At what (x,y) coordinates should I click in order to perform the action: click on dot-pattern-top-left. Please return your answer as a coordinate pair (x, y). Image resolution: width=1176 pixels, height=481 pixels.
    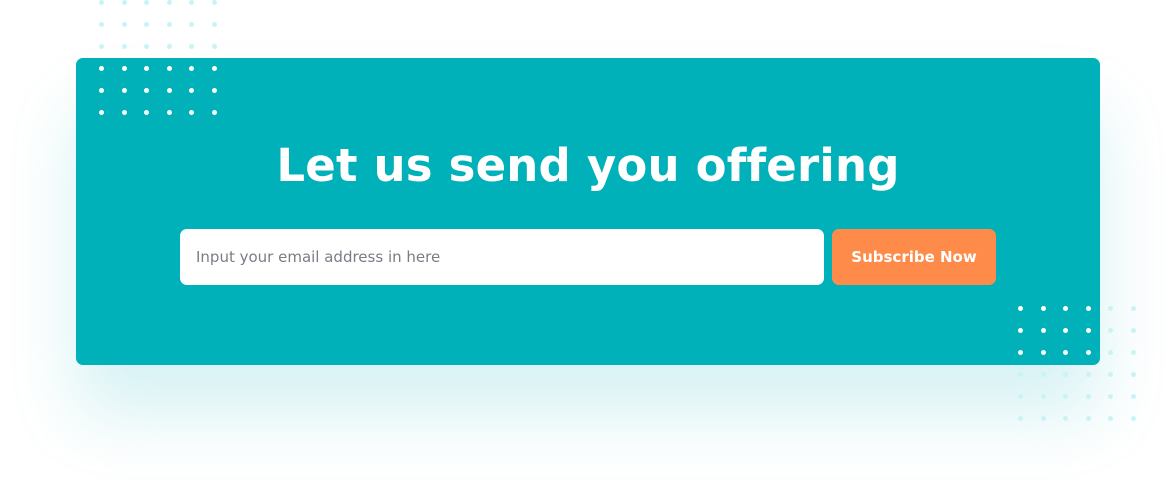
    Looking at the image, I should click on (158, 57).